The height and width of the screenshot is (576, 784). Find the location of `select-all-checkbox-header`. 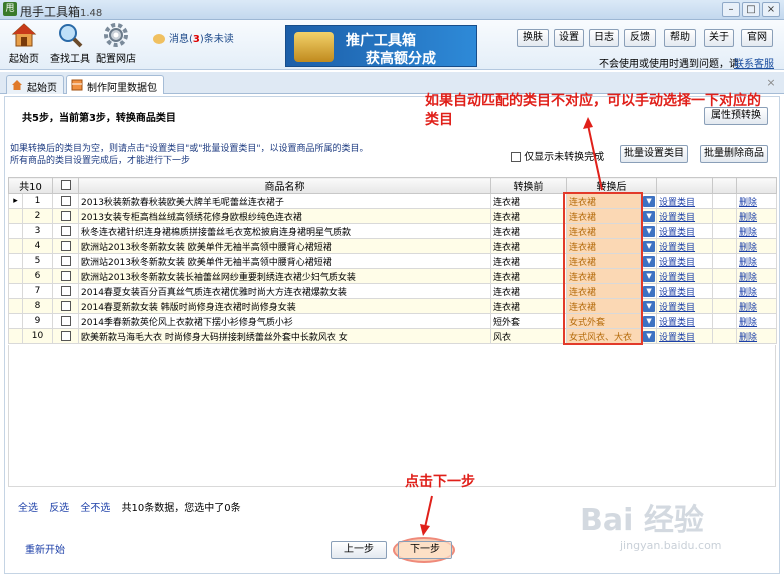

select-all-checkbox-header is located at coordinates (66, 185).